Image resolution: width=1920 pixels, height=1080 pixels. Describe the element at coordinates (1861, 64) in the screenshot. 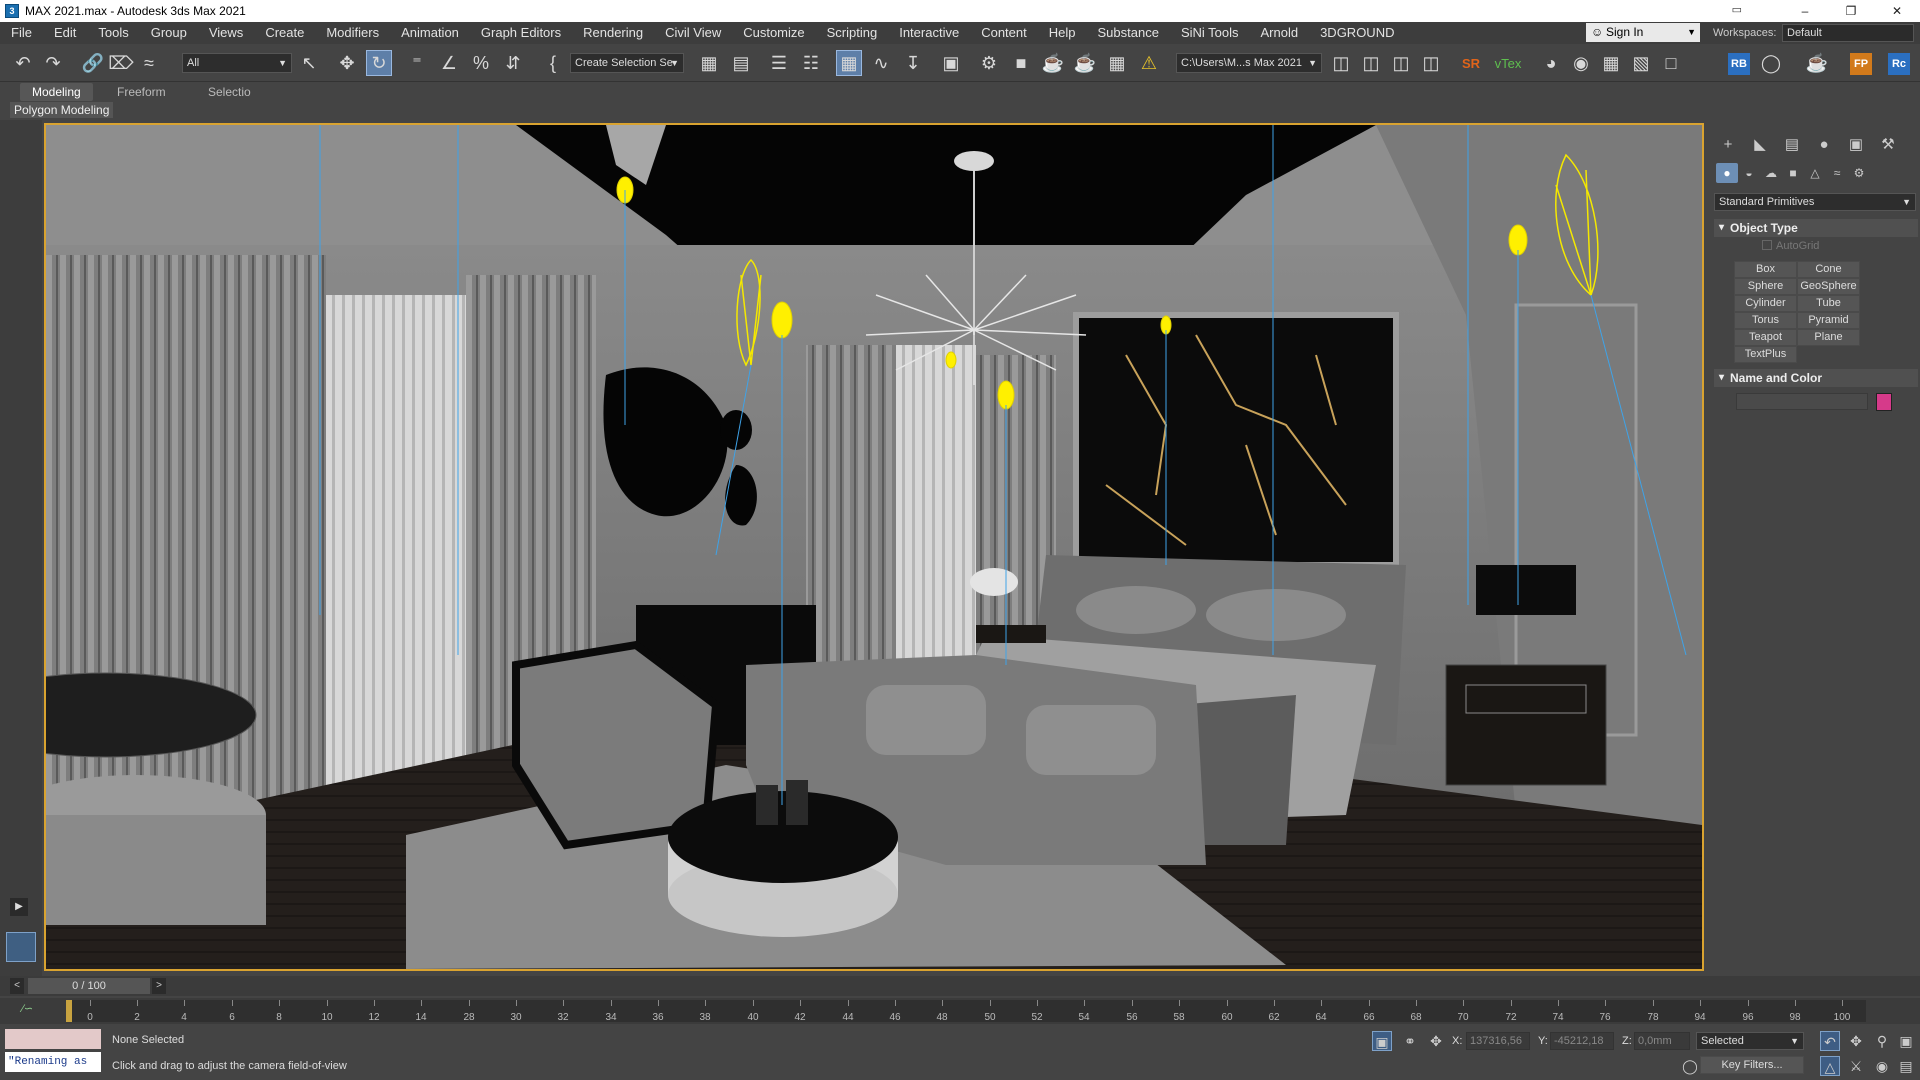

I see `fp-button: FP` at that location.